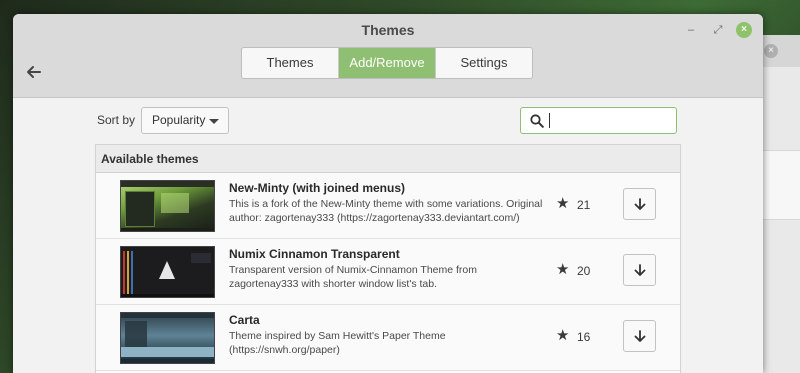 The width and height of the screenshot is (800, 373). What do you see at coordinates (179, 120) in the screenshot?
I see `sort-dropdown-value: Popularity` at bounding box center [179, 120].